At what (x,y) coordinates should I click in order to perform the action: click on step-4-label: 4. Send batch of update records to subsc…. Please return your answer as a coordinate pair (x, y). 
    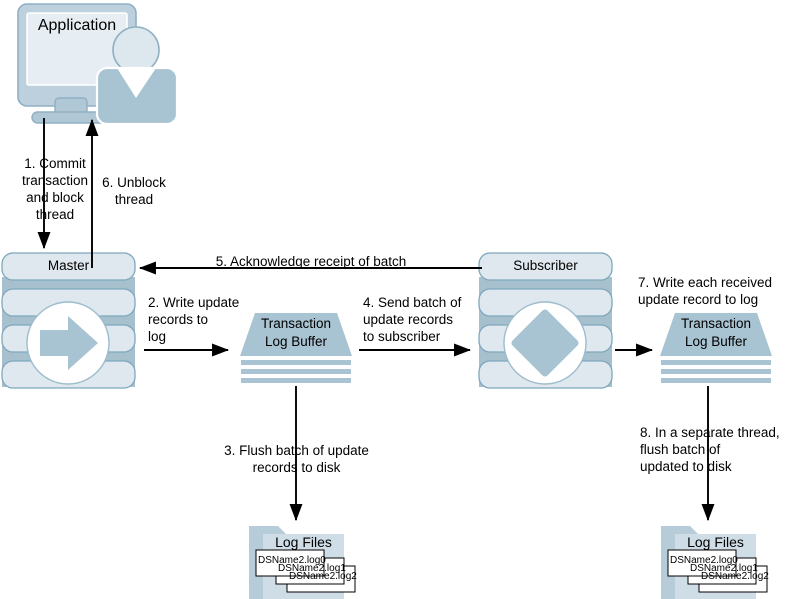
    Looking at the image, I should click on (412, 319).